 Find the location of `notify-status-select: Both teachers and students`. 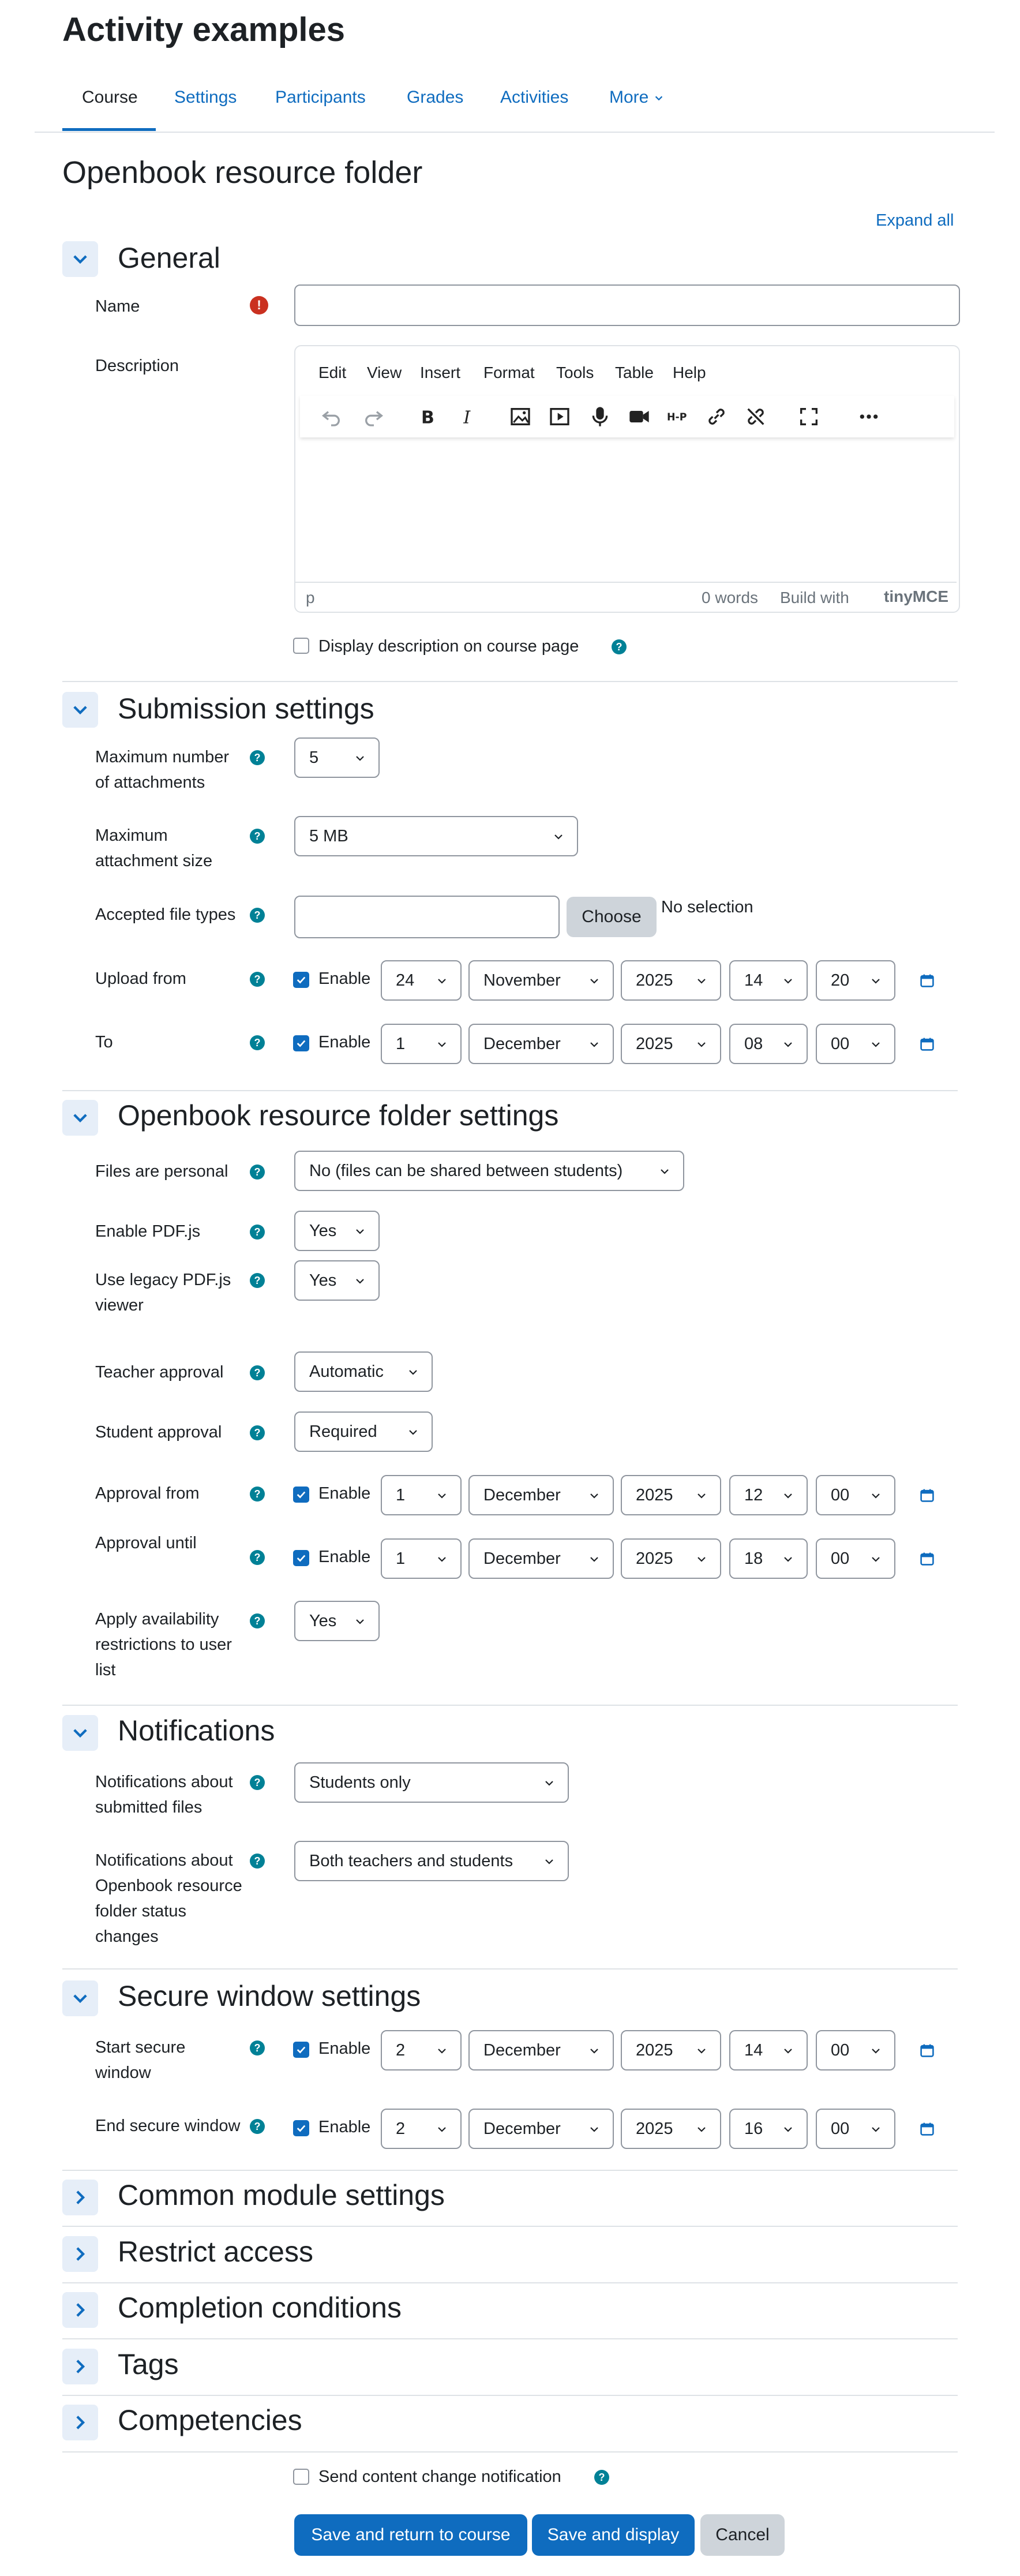

notify-status-select: Both teachers and students is located at coordinates (431, 1861).